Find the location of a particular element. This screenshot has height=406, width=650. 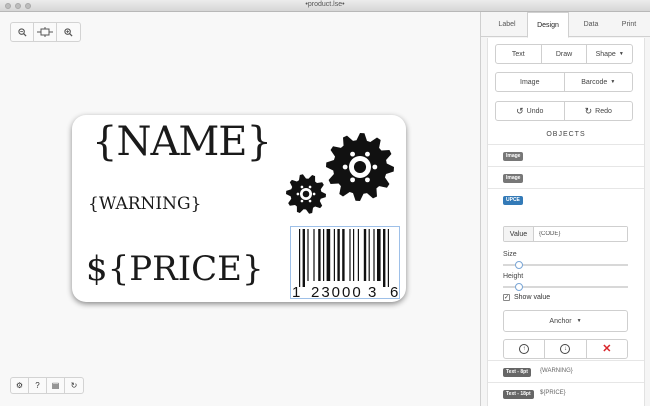

help-icon: ? is located at coordinates (37, 385).